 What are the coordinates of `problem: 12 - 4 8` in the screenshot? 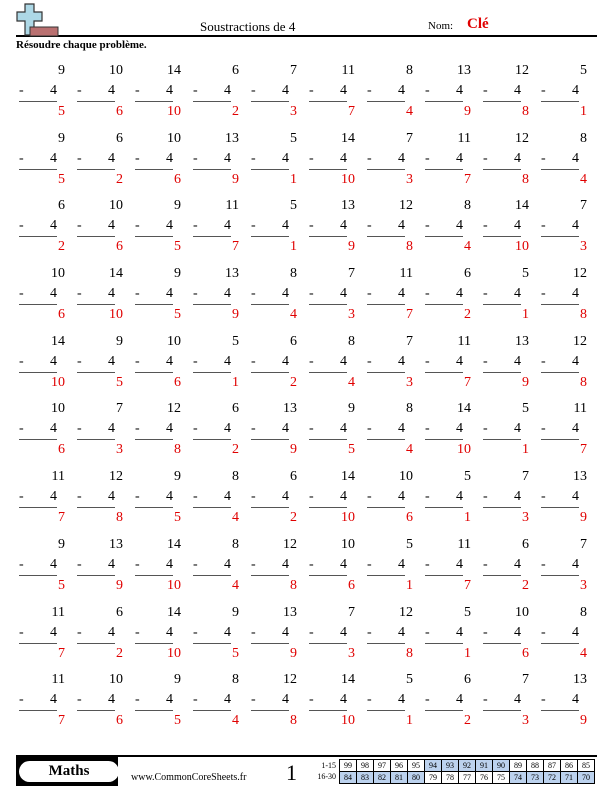 It's located at (277, 706).